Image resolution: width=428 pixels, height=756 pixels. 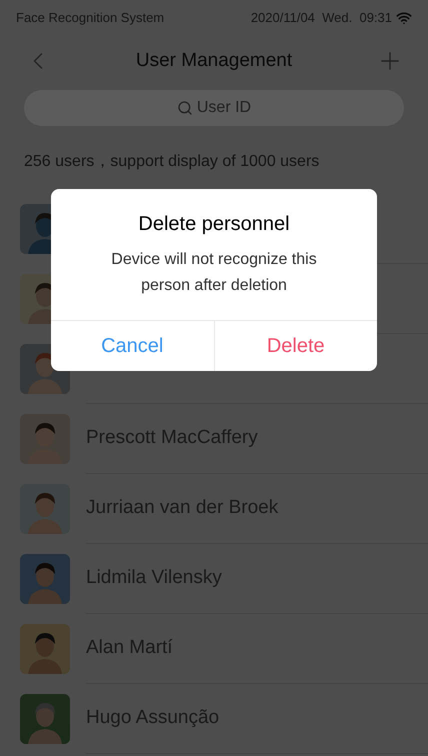 What do you see at coordinates (214, 108) in the screenshot?
I see `search-field: User ID` at bounding box center [214, 108].